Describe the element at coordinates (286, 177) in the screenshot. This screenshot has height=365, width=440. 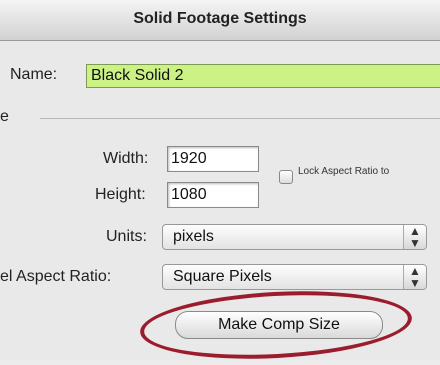
I see `lock-aspect-checkbox` at that location.